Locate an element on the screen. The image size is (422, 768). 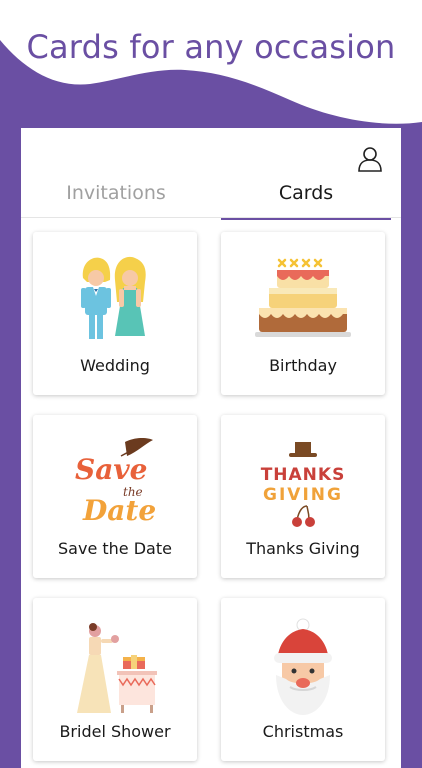
card-christmas: Christmas is located at coordinates (303, 679).